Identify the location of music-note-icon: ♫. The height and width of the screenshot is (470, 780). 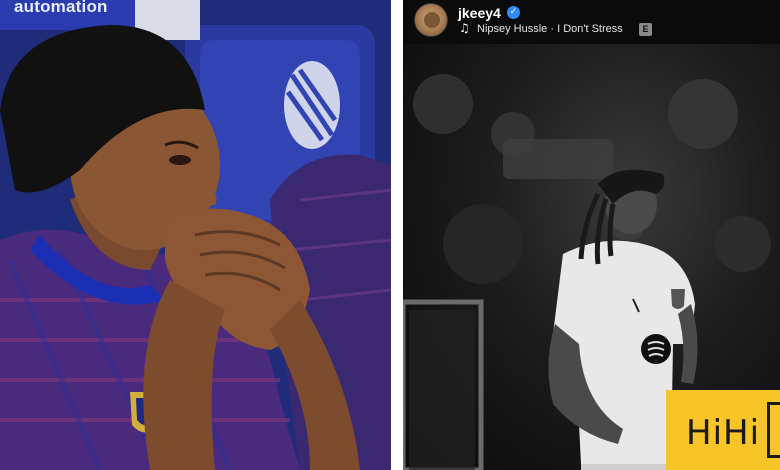
(464, 28).